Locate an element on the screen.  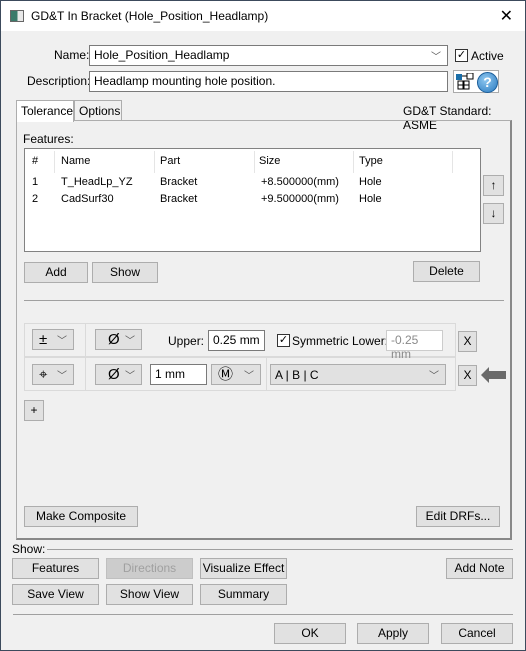
upper-tolerance-input: 0.25 mm is located at coordinates (236, 340).